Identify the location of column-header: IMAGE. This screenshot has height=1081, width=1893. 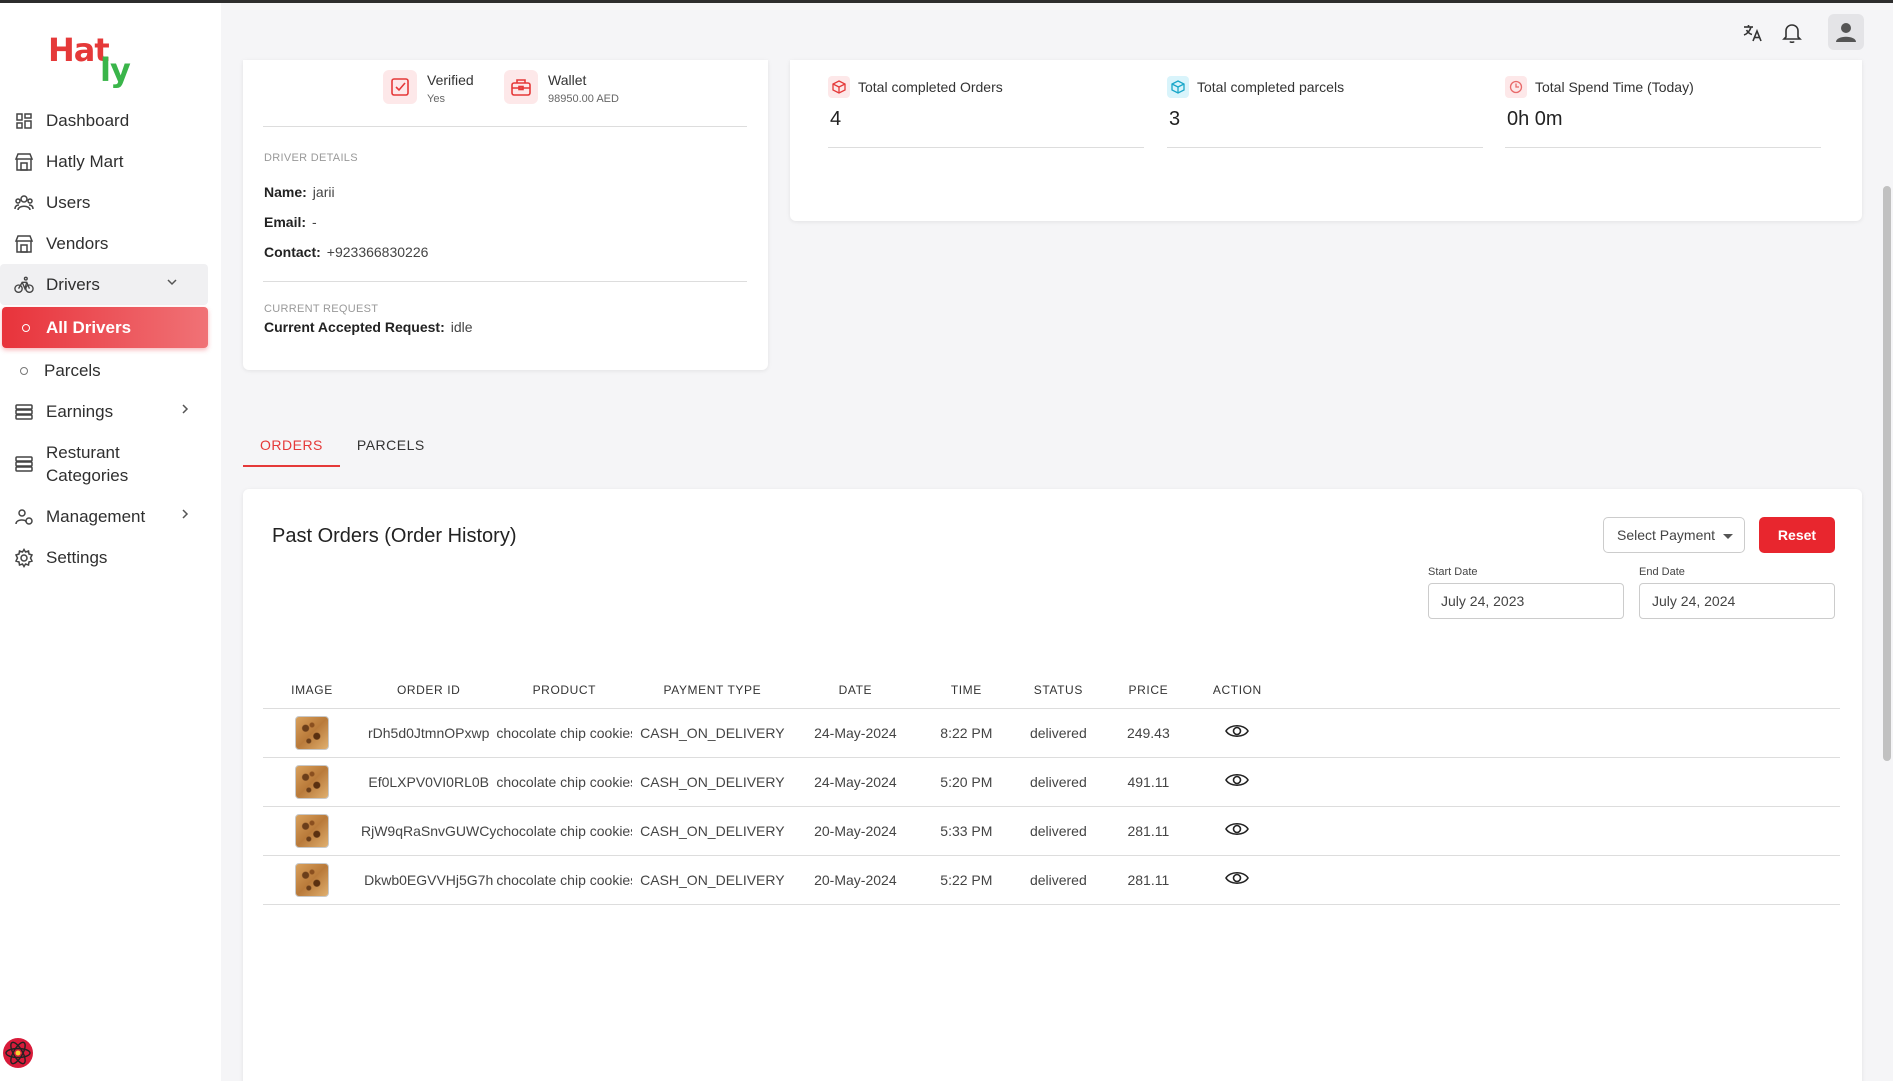
(312, 690).